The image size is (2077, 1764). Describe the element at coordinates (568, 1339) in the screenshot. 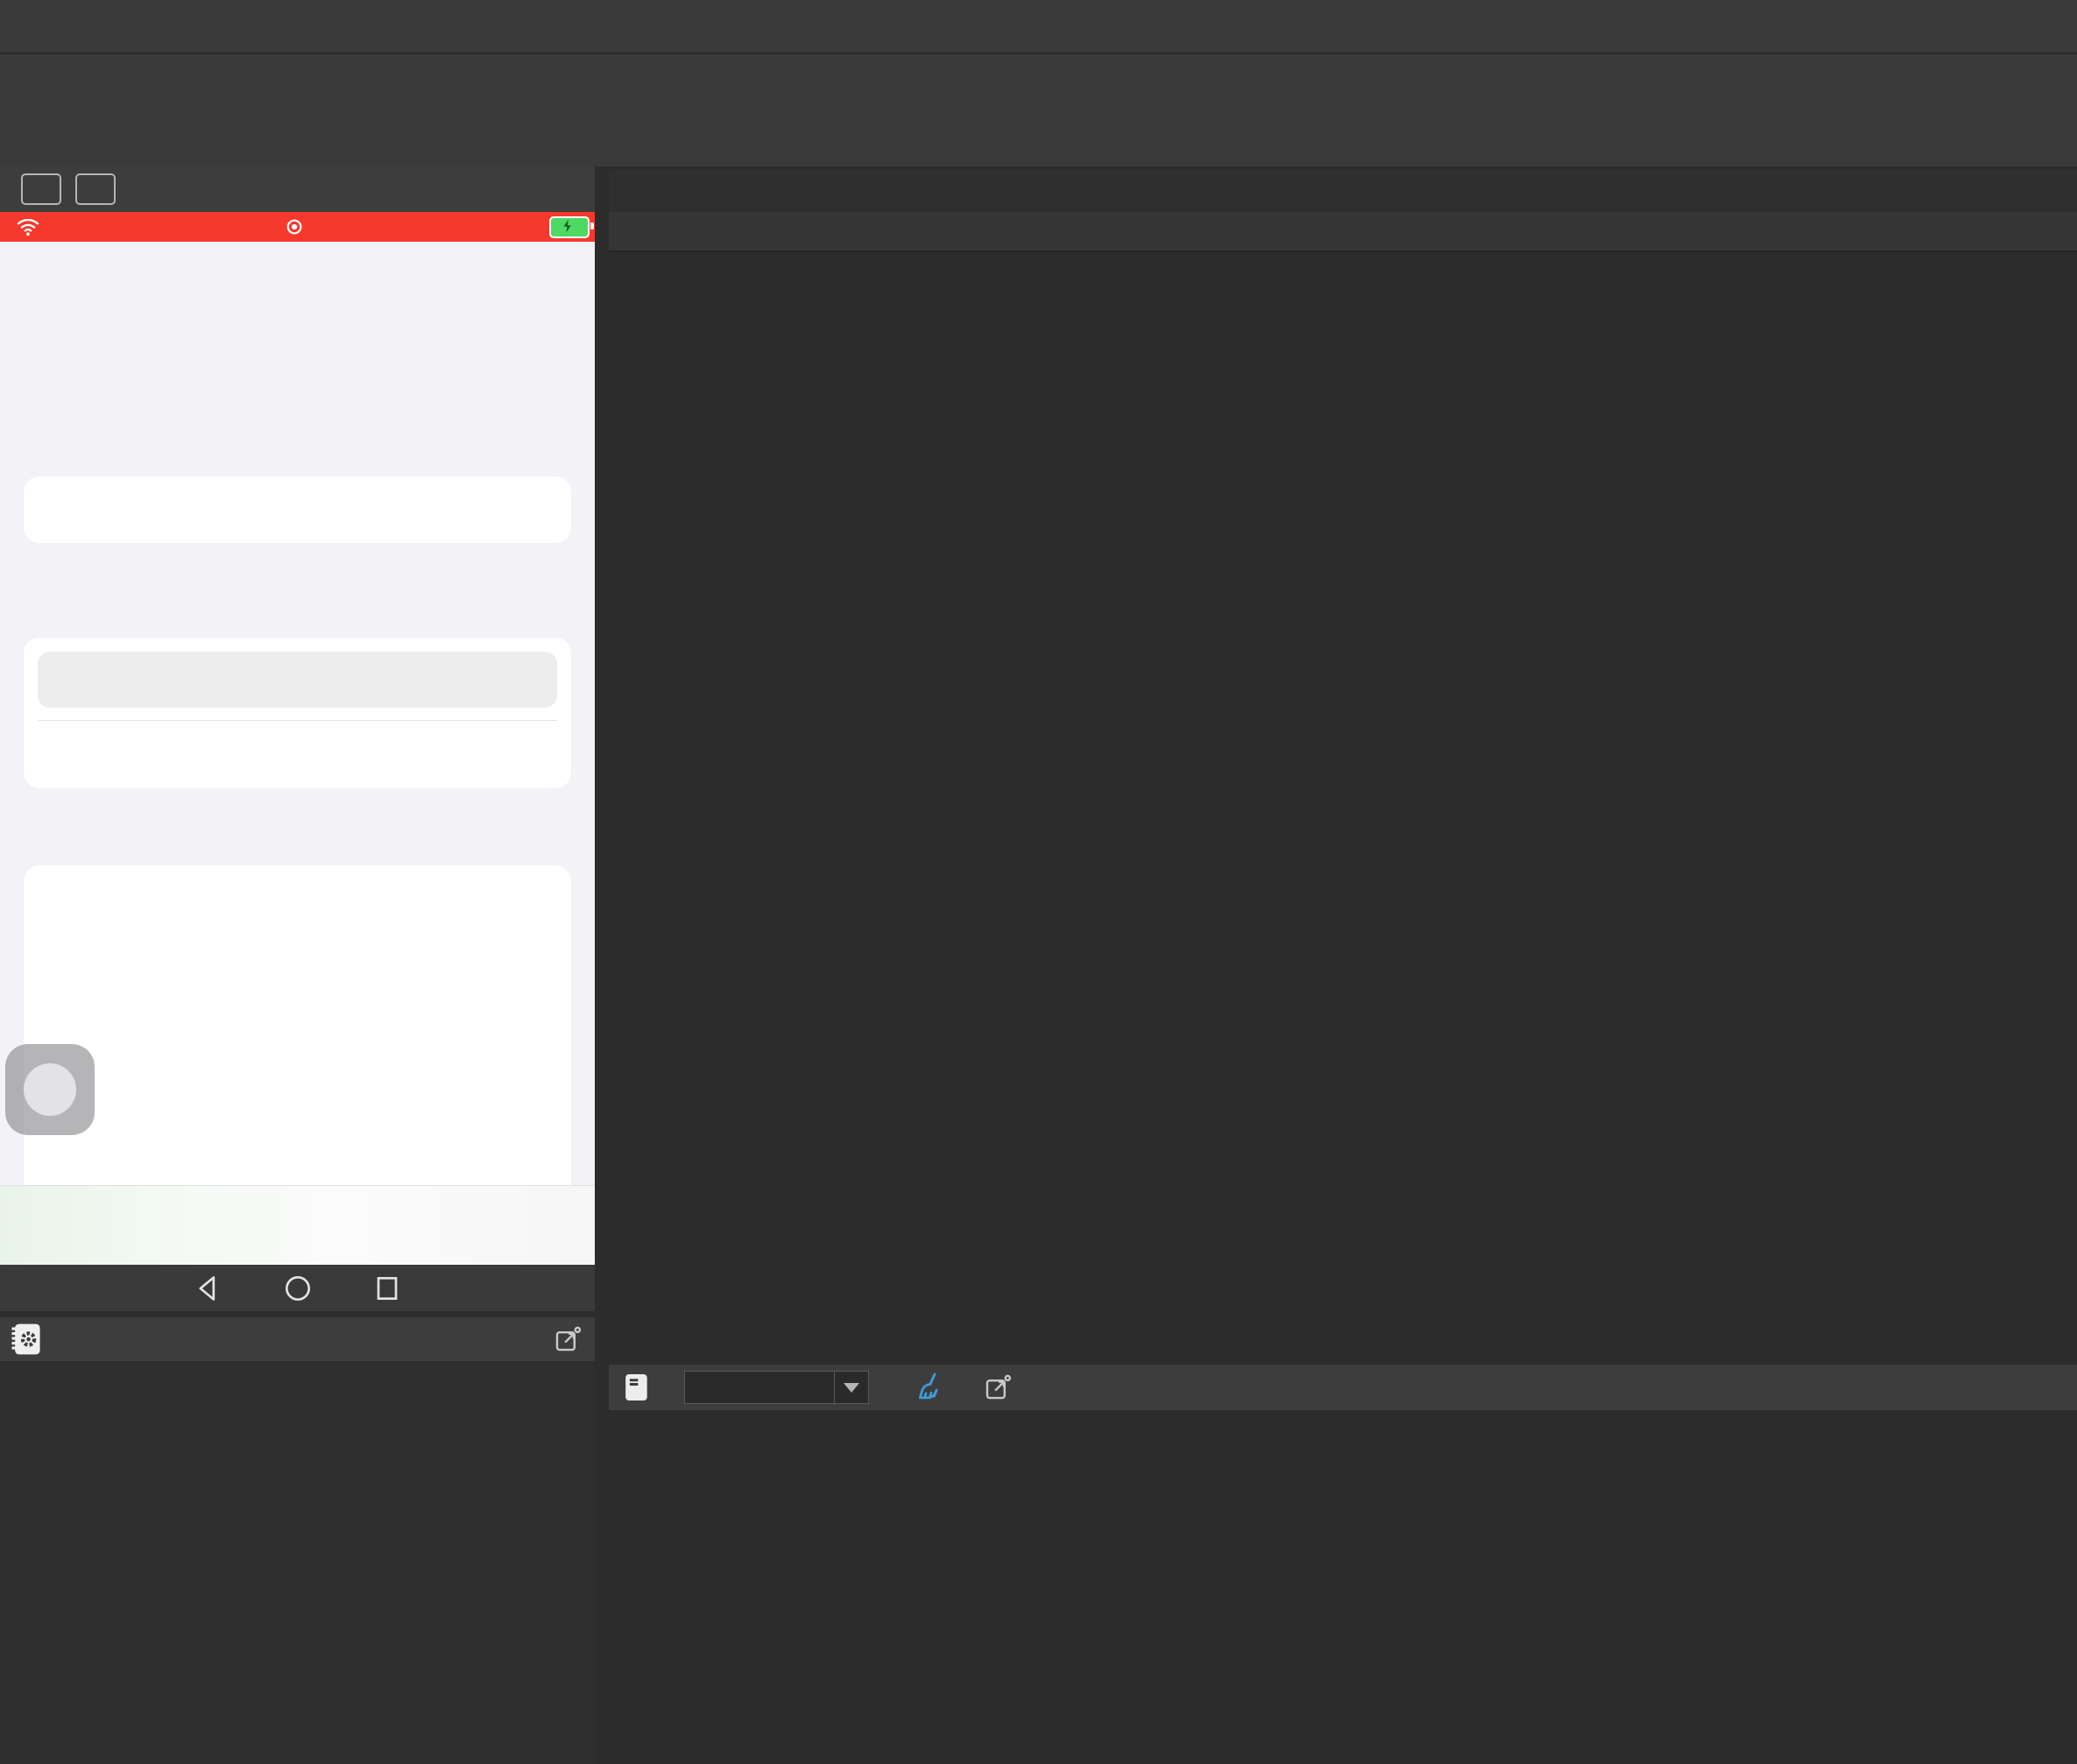

I see `device-log-expand-icon` at that location.